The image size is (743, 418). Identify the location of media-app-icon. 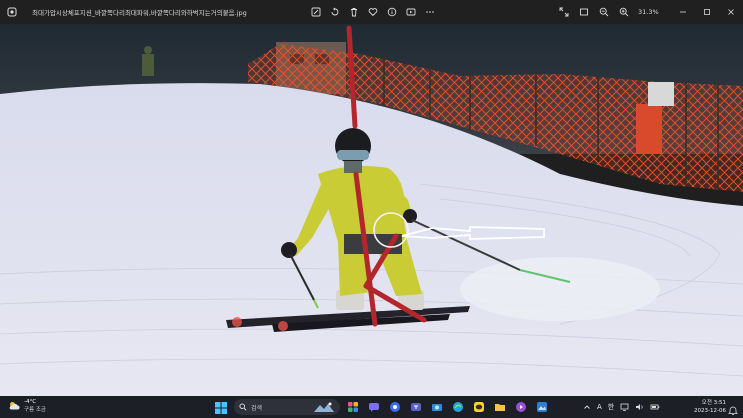
(521, 407).